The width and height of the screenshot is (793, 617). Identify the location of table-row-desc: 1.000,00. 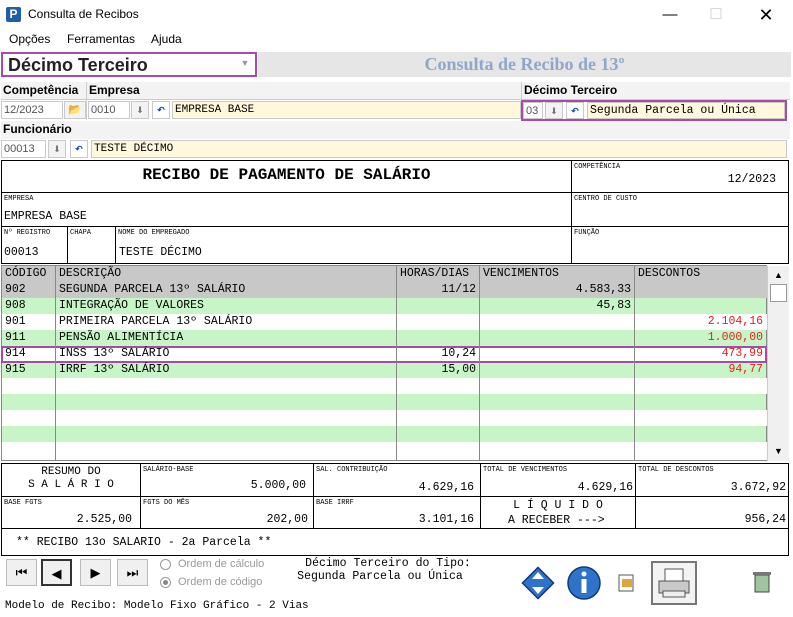
(698, 337).